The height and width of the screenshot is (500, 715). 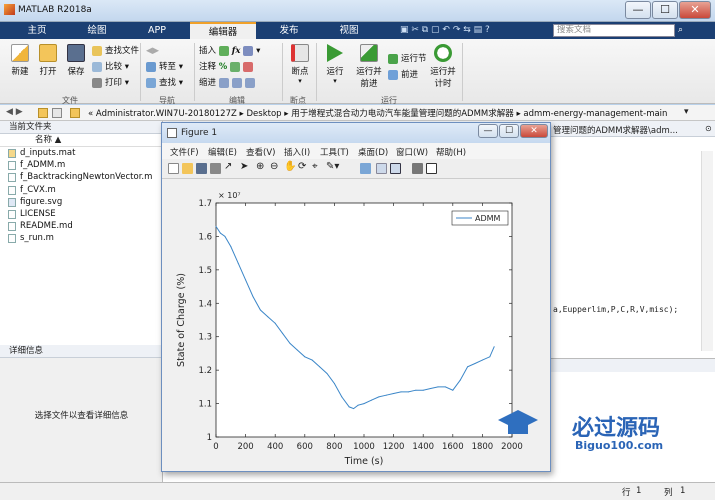 I want to click on new-label: 新建, so click(x=20, y=72).